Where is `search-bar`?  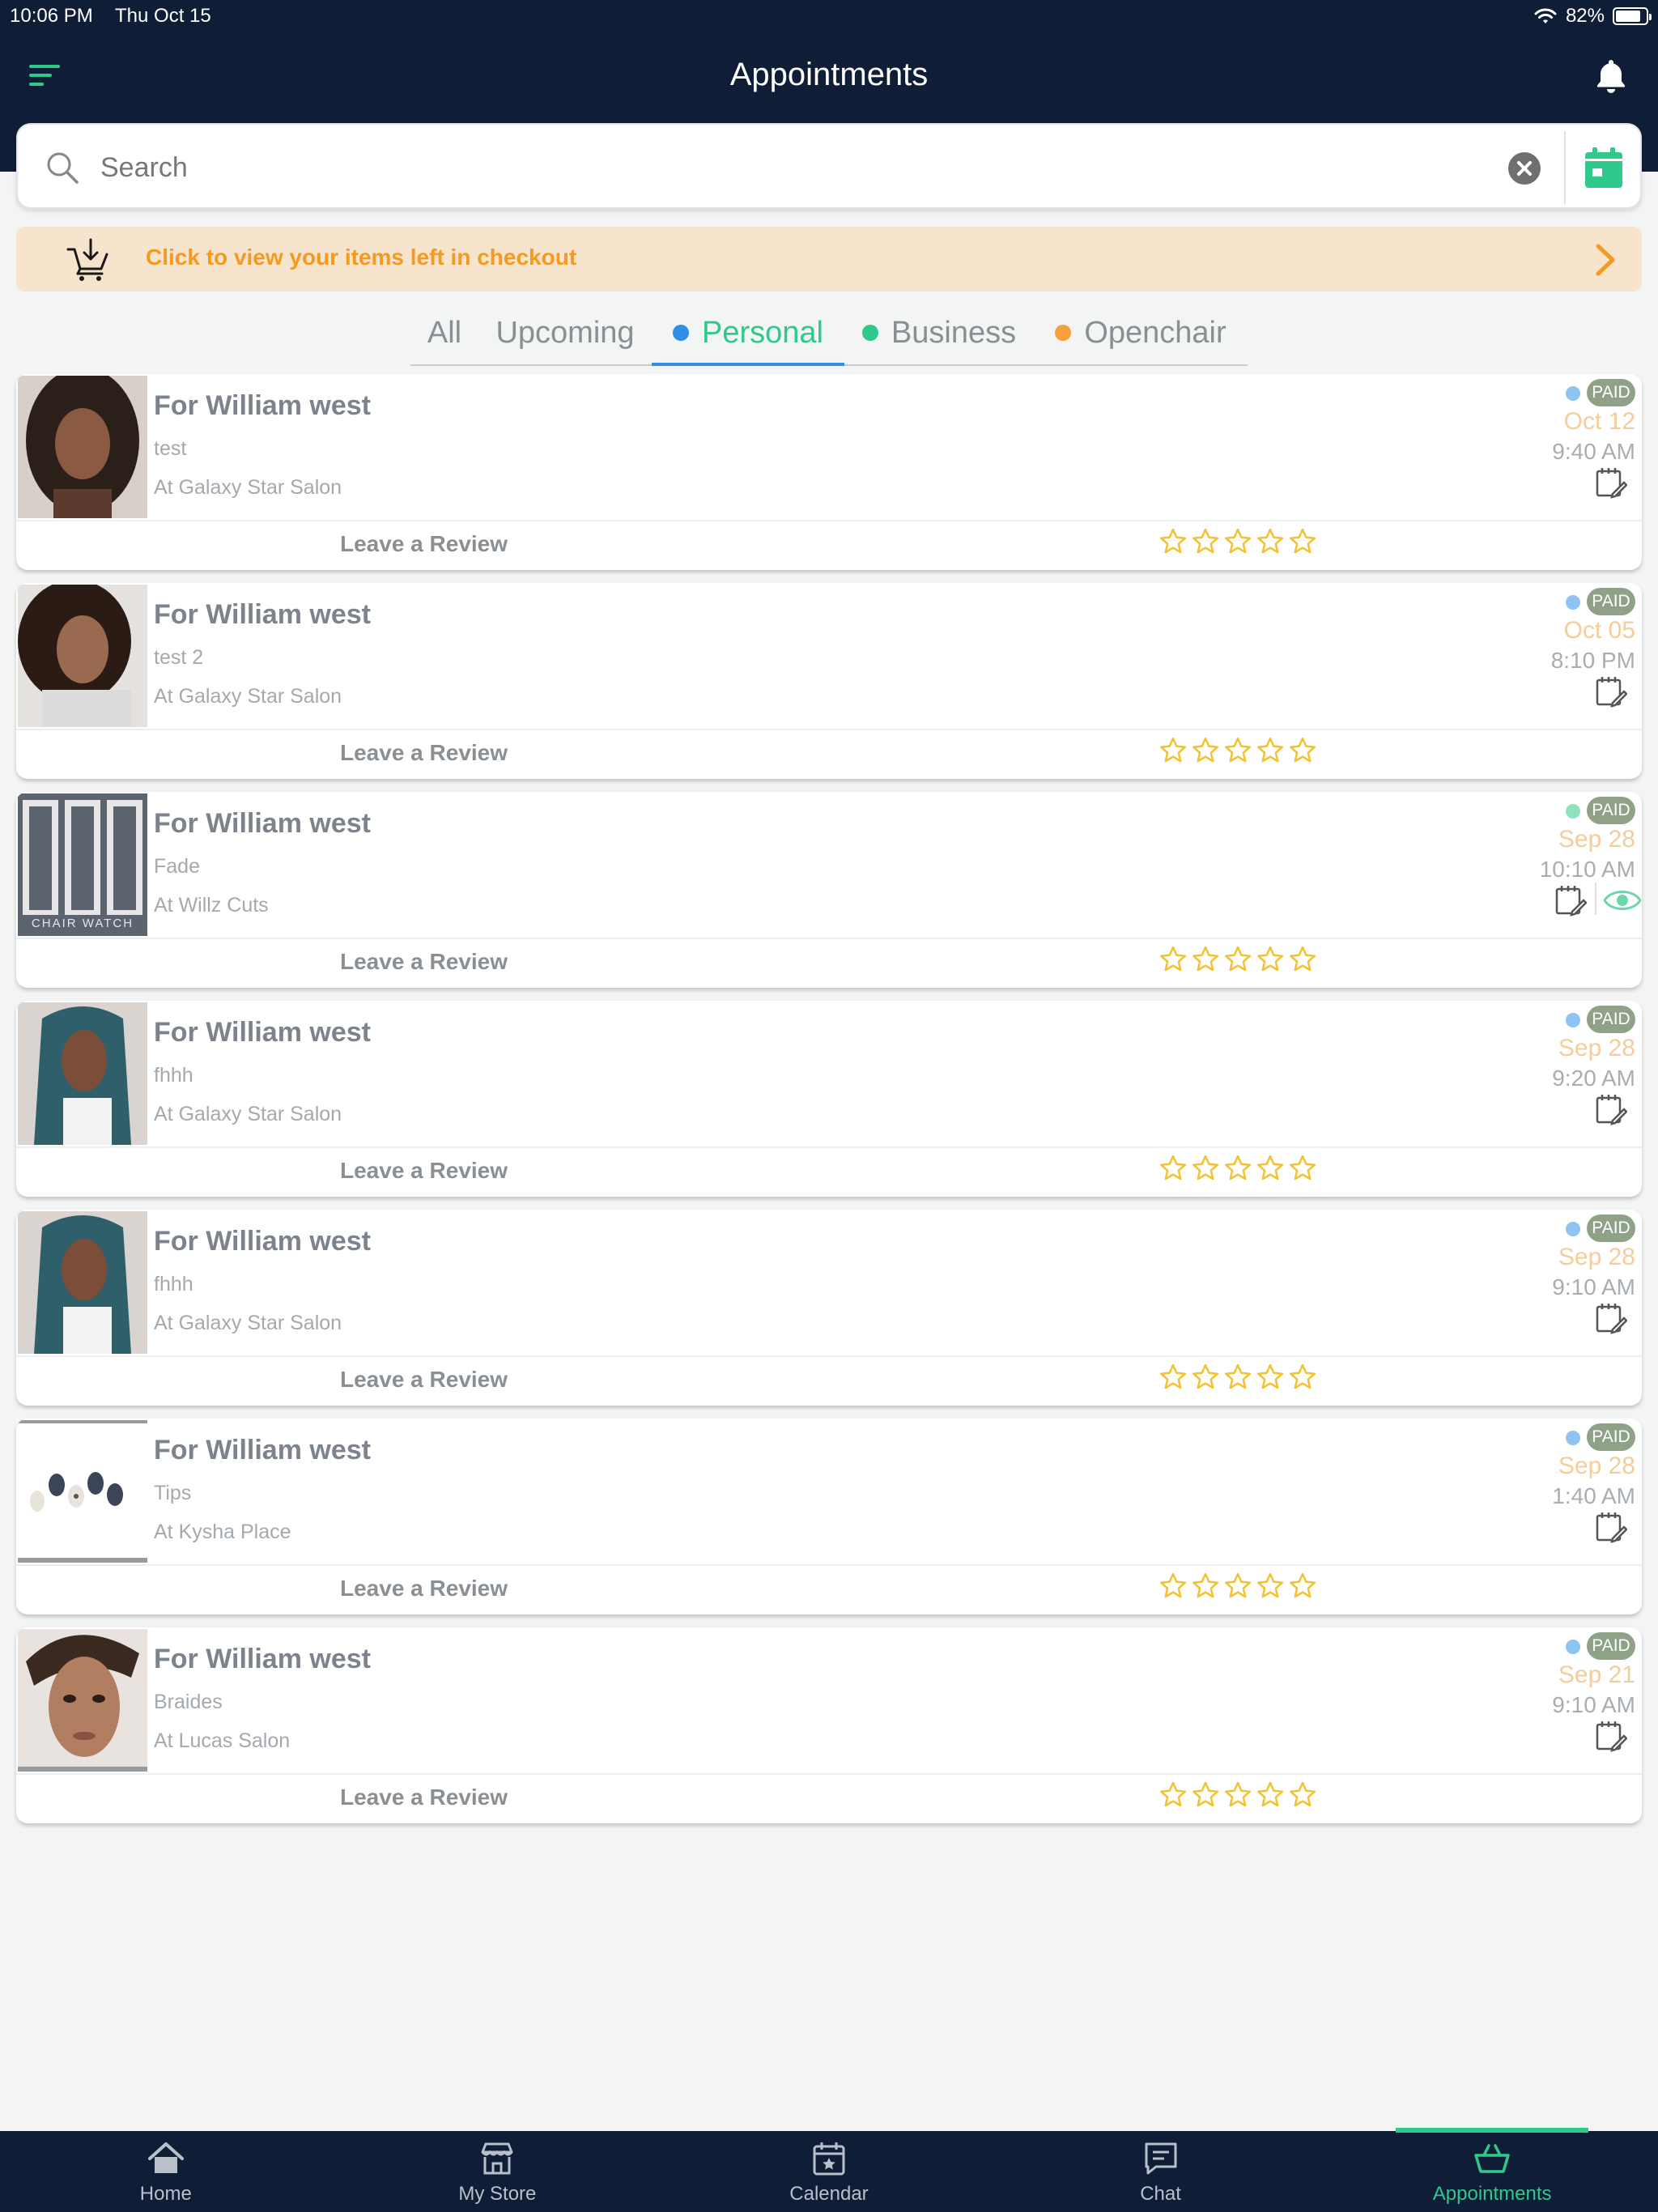 search-bar is located at coordinates (829, 166).